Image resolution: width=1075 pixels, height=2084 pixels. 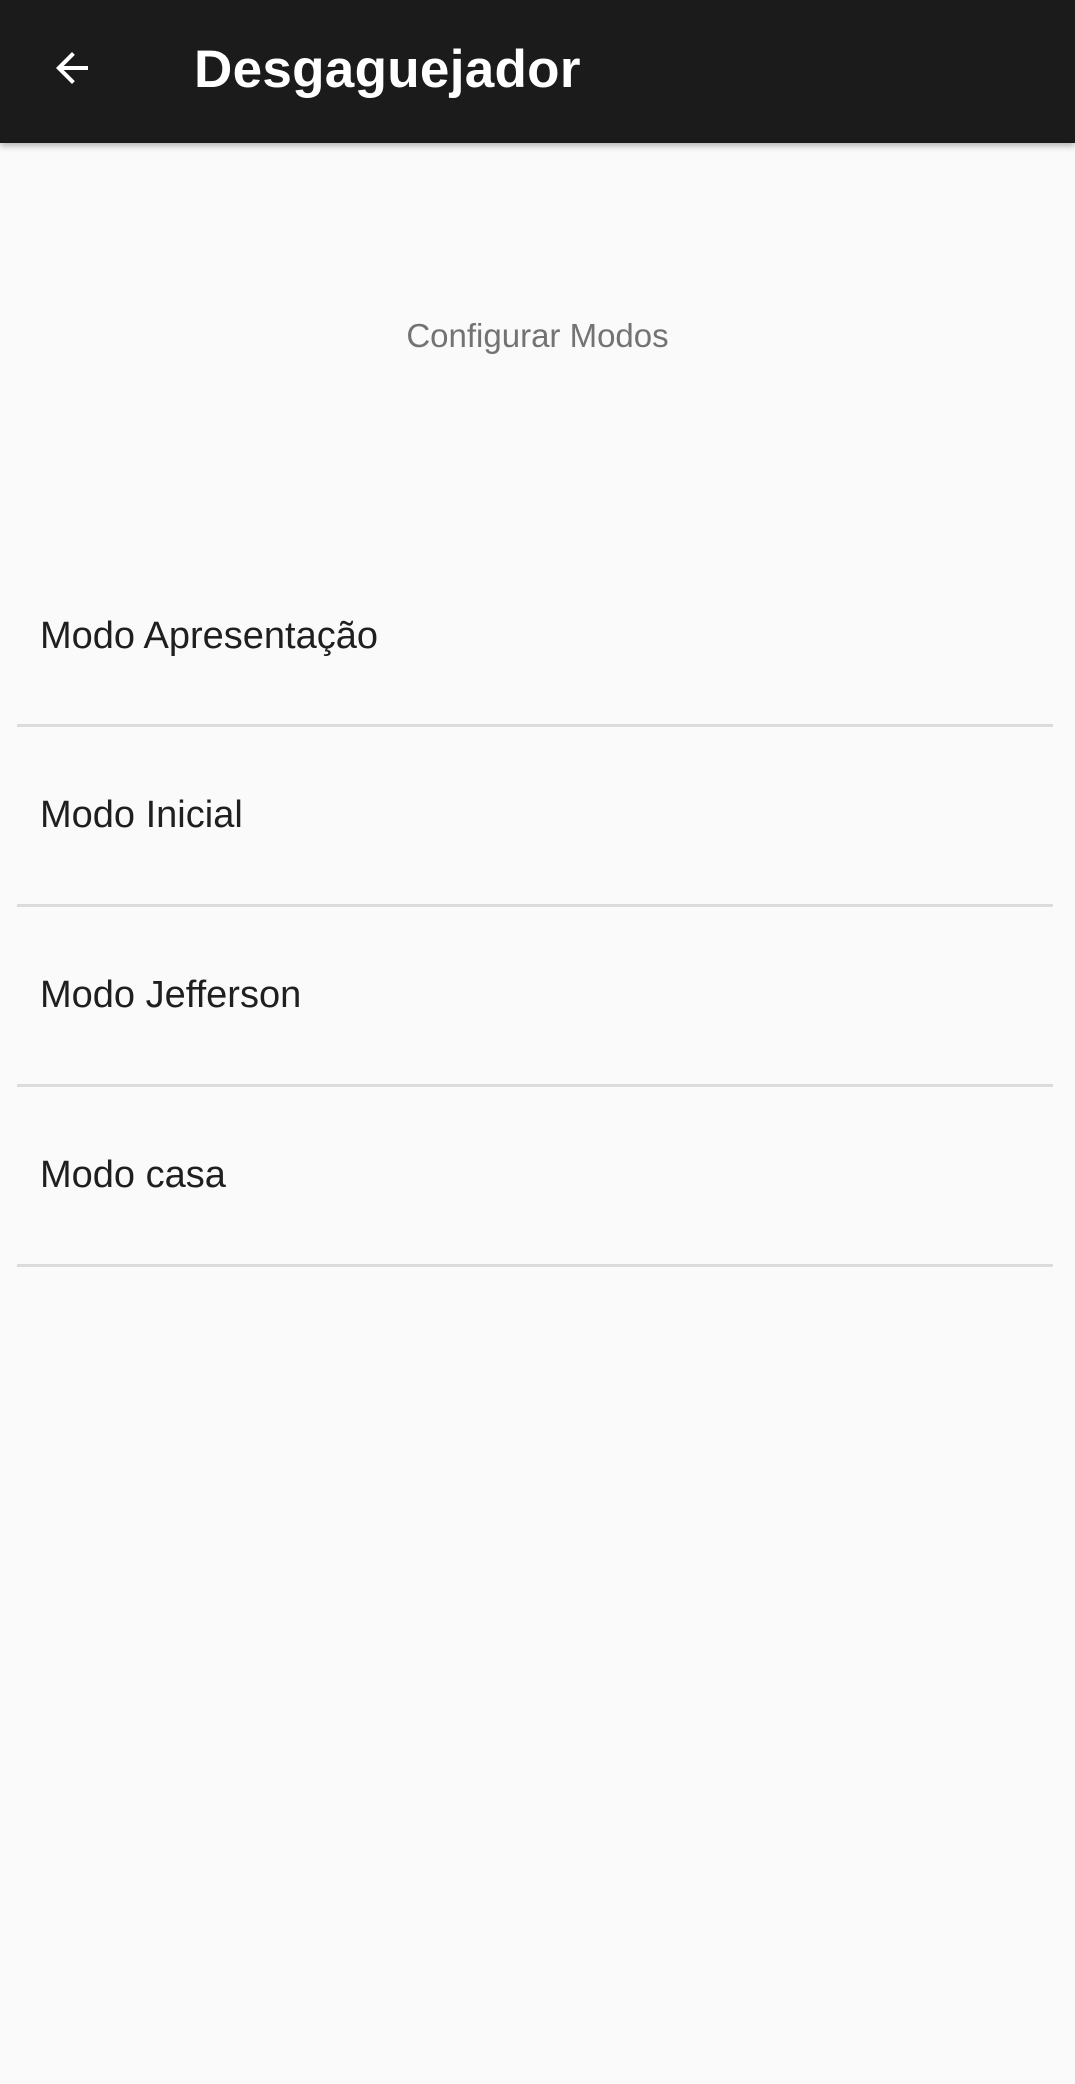 I want to click on mode-item-label: Modo casa, so click(x=133, y=1175).